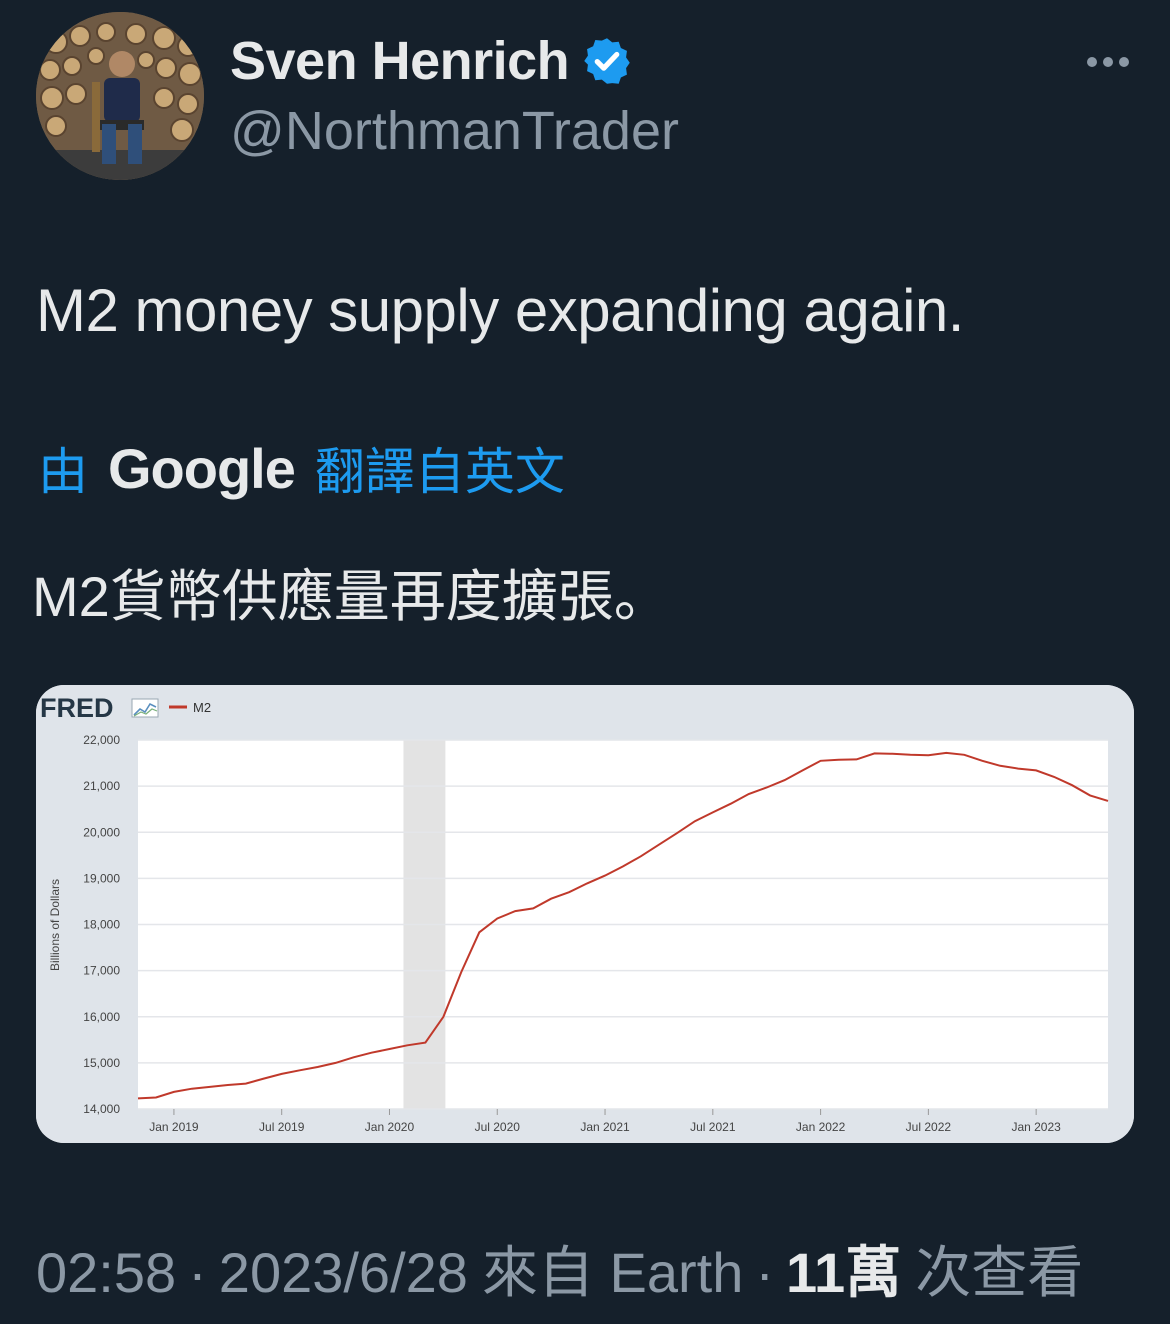  What do you see at coordinates (612, 1272) in the screenshot?
I see `tweet-source: 來自 Earth` at bounding box center [612, 1272].